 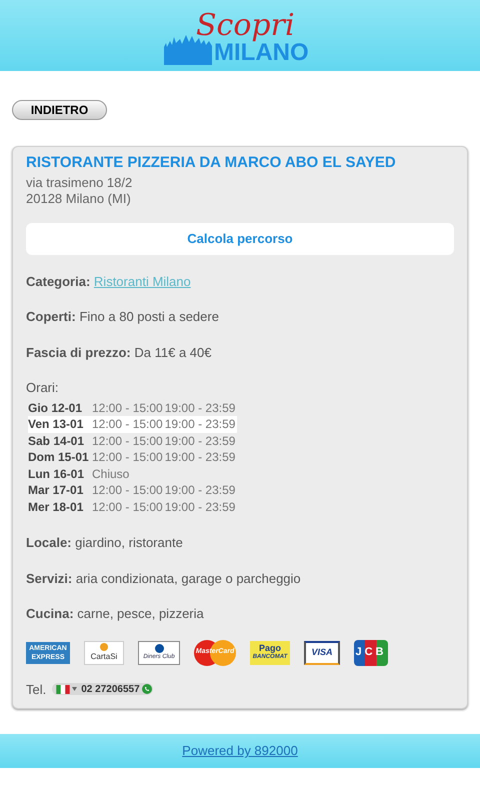 I want to click on detail-label: Locale:, so click(x=49, y=542).